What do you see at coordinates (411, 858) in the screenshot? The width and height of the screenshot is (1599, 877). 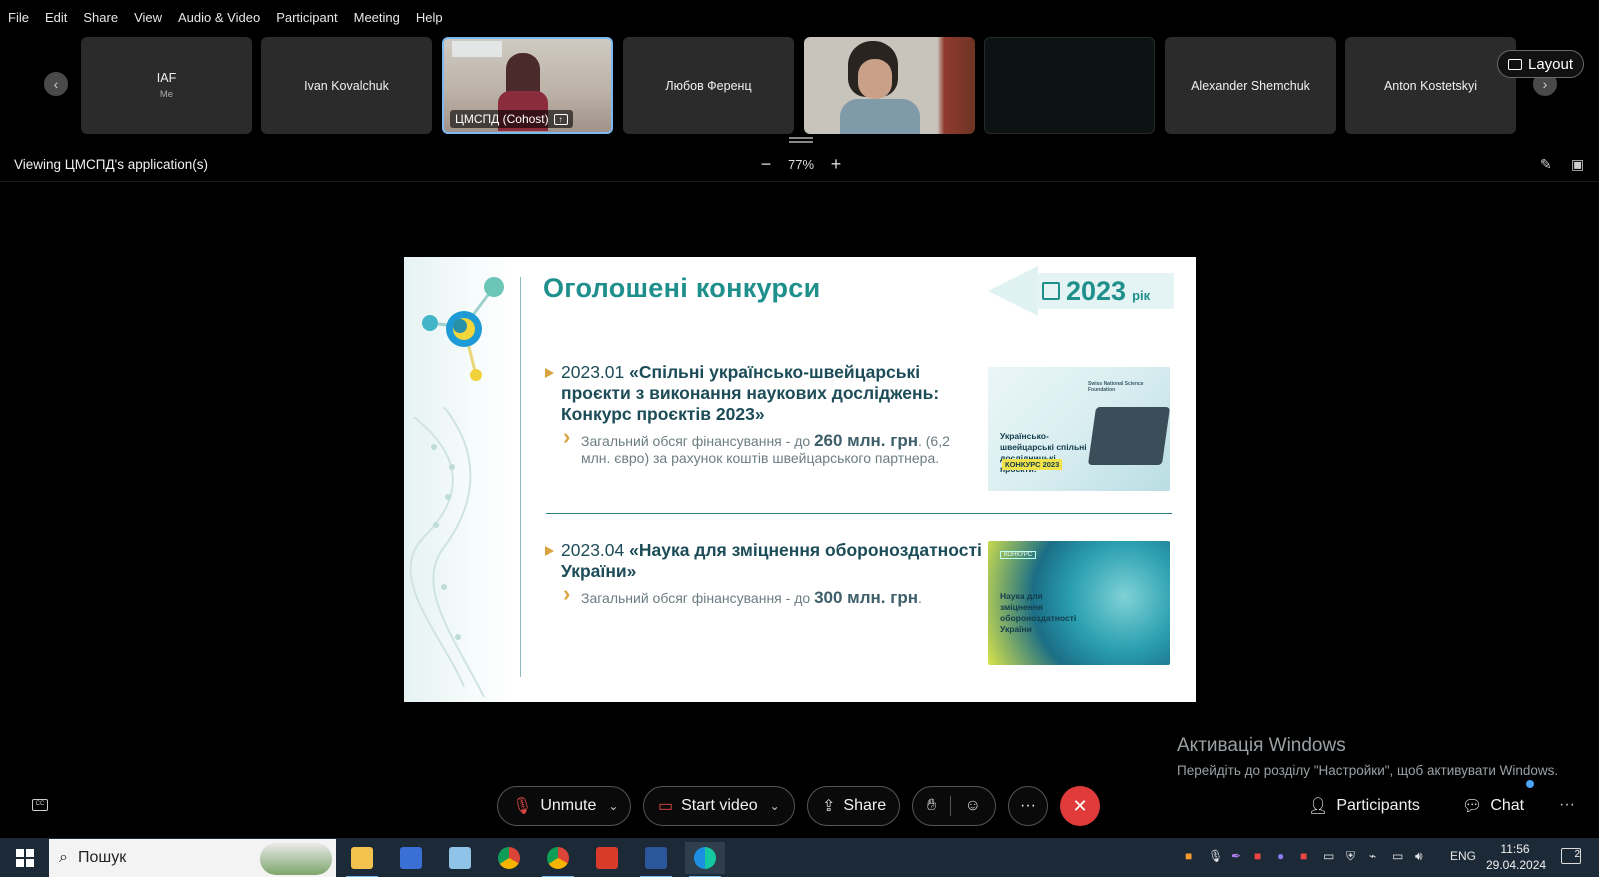 I see `save-app-icon` at bounding box center [411, 858].